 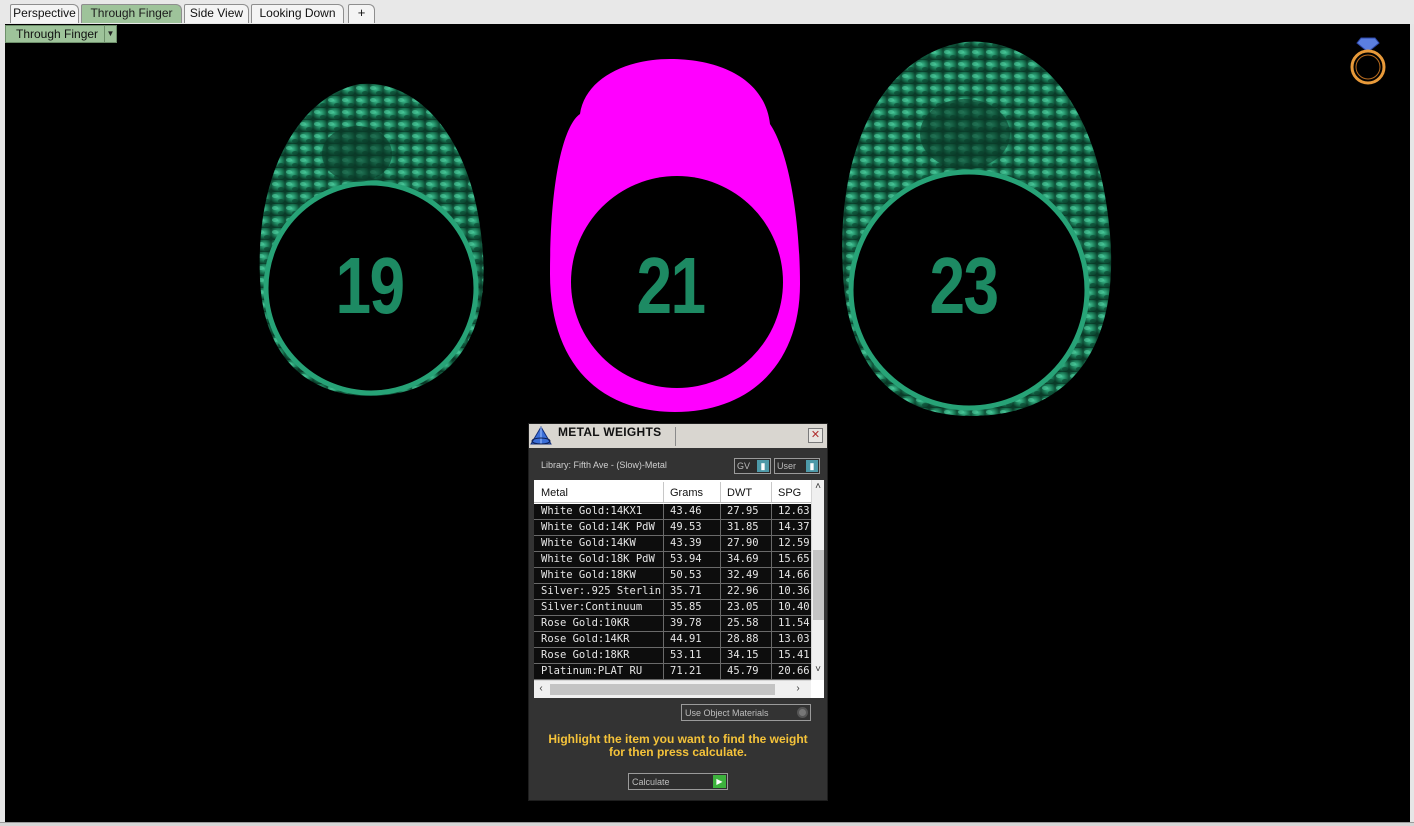 I want to click on table-row: Platinum:PLAT RU 71.21 45.79 20.66, so click(x=672, y=672).